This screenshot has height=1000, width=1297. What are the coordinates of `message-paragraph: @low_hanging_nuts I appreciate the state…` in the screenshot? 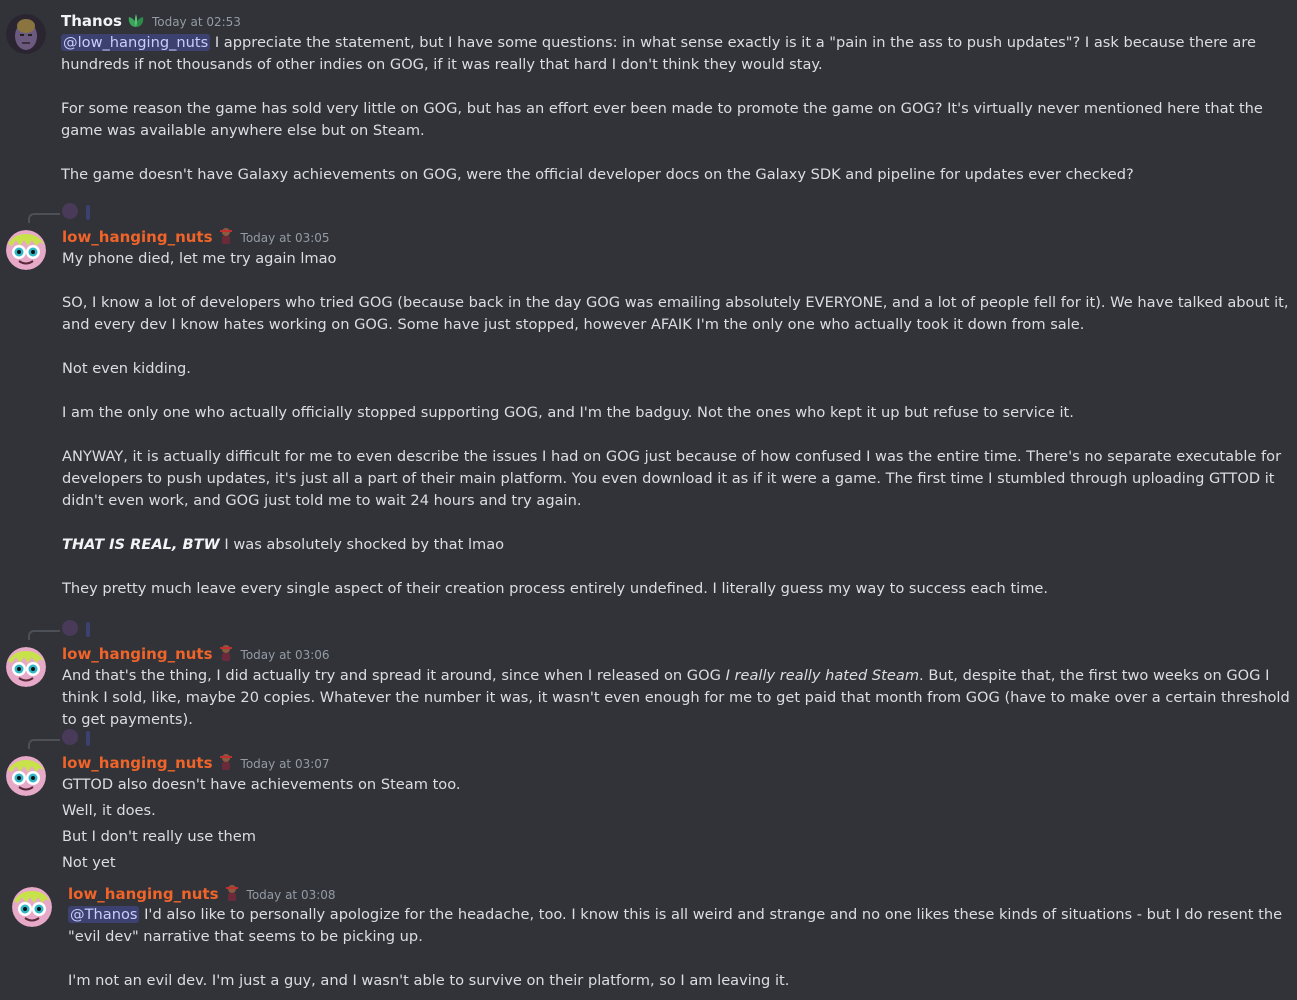 It's located at (676, 54).